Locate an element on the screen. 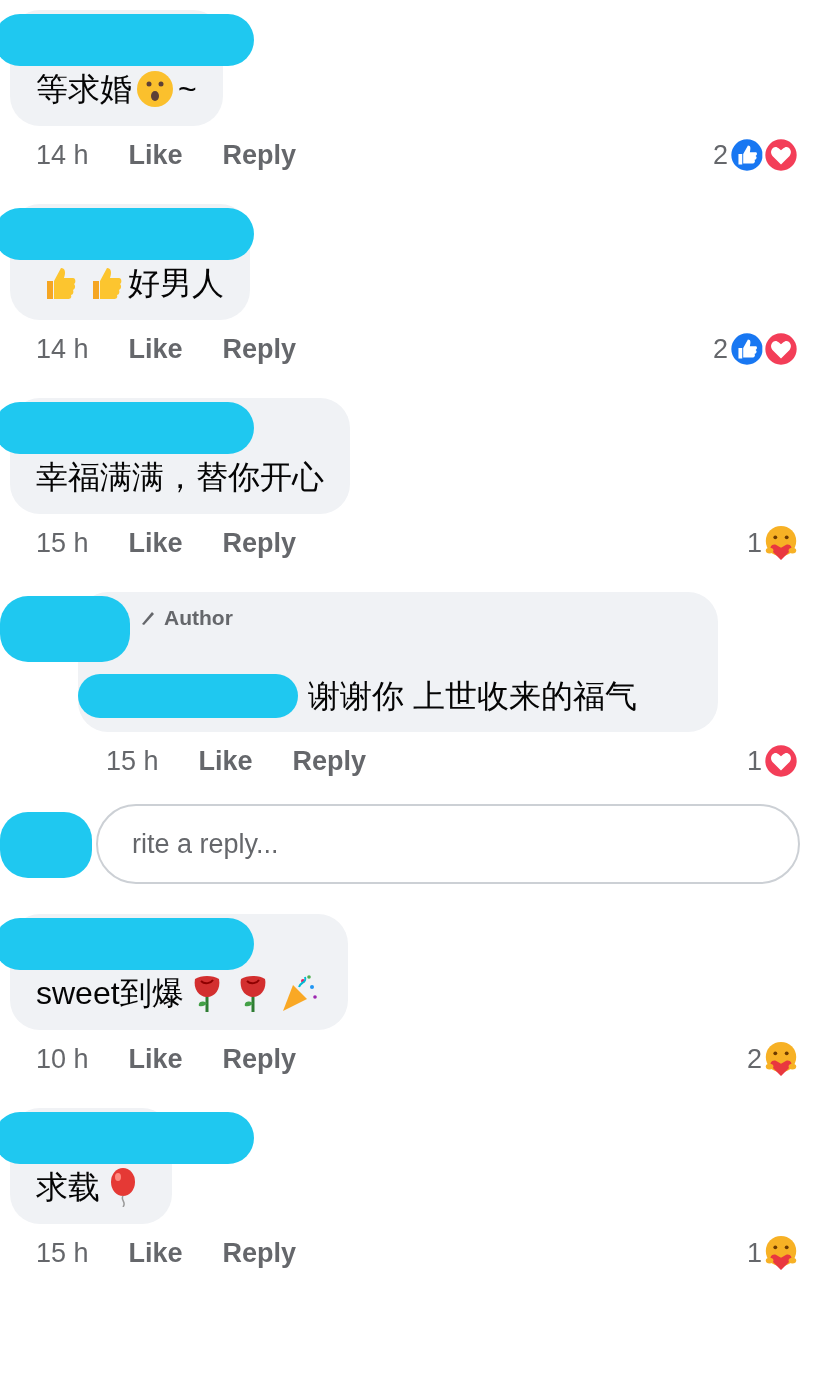  comment-text: 等求婚 is located at coordinates (84, 89).